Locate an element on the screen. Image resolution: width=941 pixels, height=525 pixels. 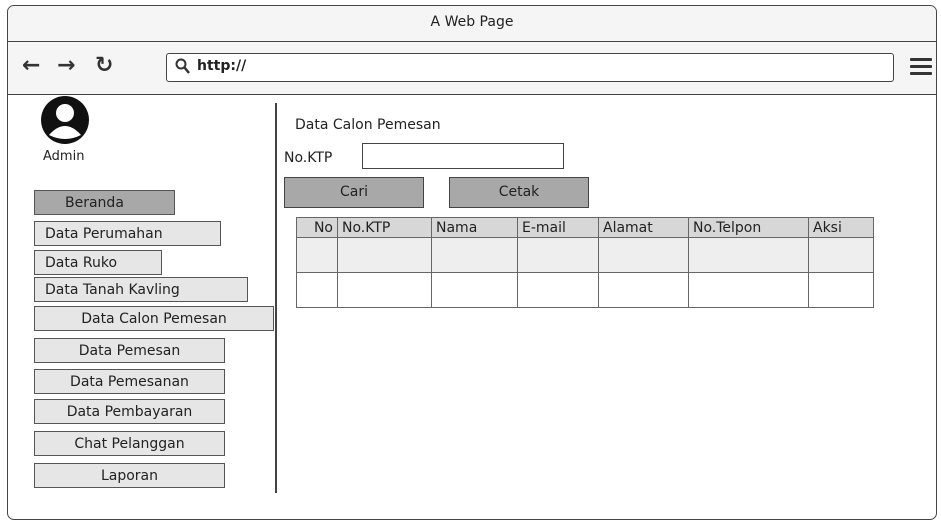
column-header-no-ktp: No.KTP is located at coordinates (384, 227).